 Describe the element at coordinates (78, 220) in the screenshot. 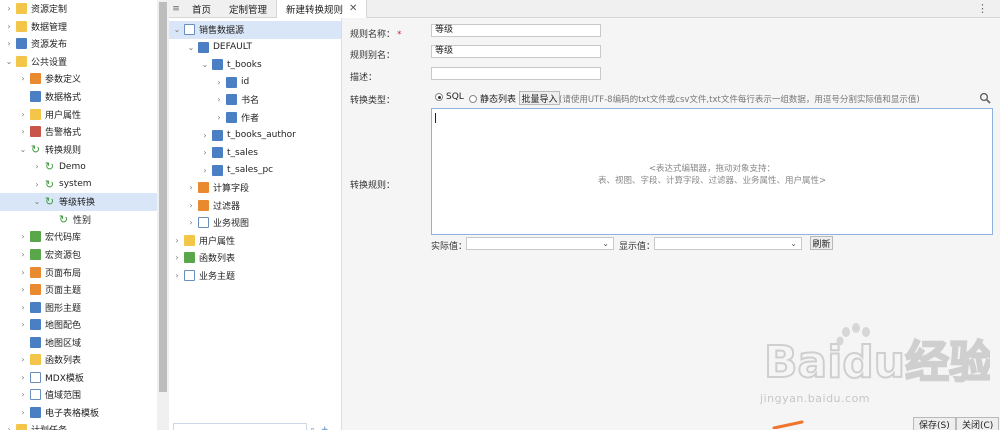

I see `tree-item: ↻ 性别` at that location.